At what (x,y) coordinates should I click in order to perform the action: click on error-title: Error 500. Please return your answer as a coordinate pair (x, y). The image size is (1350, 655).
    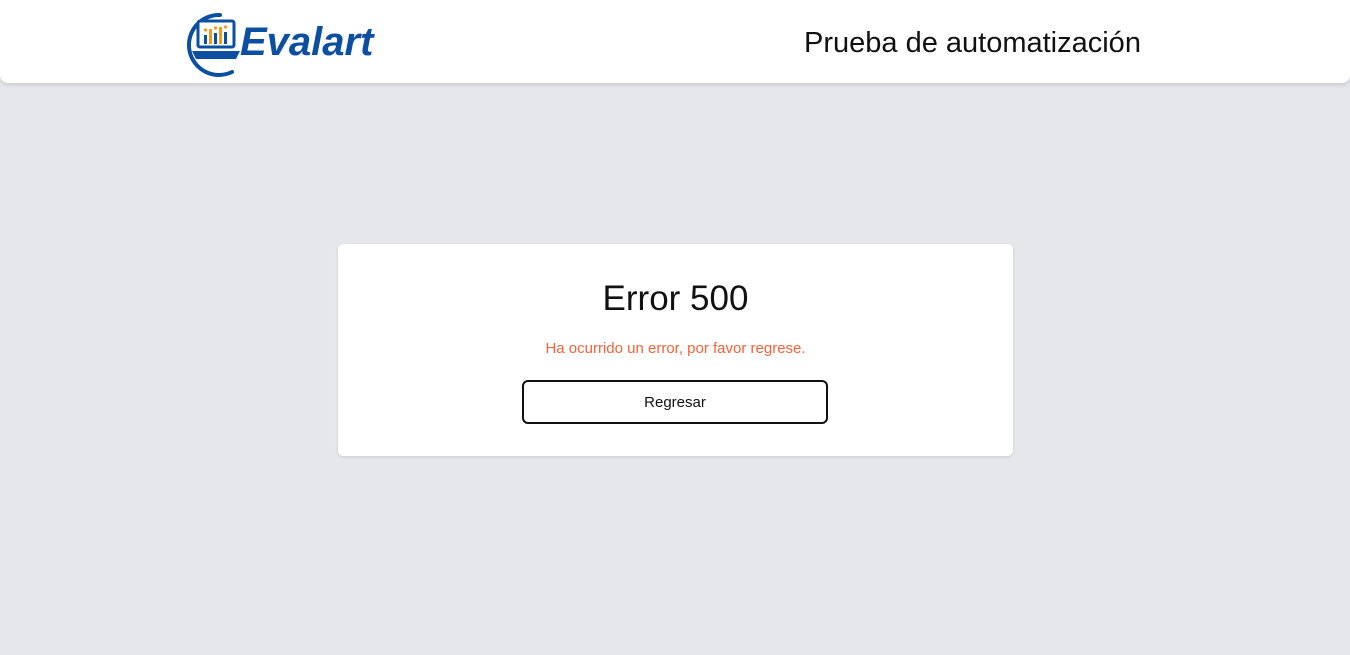
    Looking at the image, I should click on (675, 298).